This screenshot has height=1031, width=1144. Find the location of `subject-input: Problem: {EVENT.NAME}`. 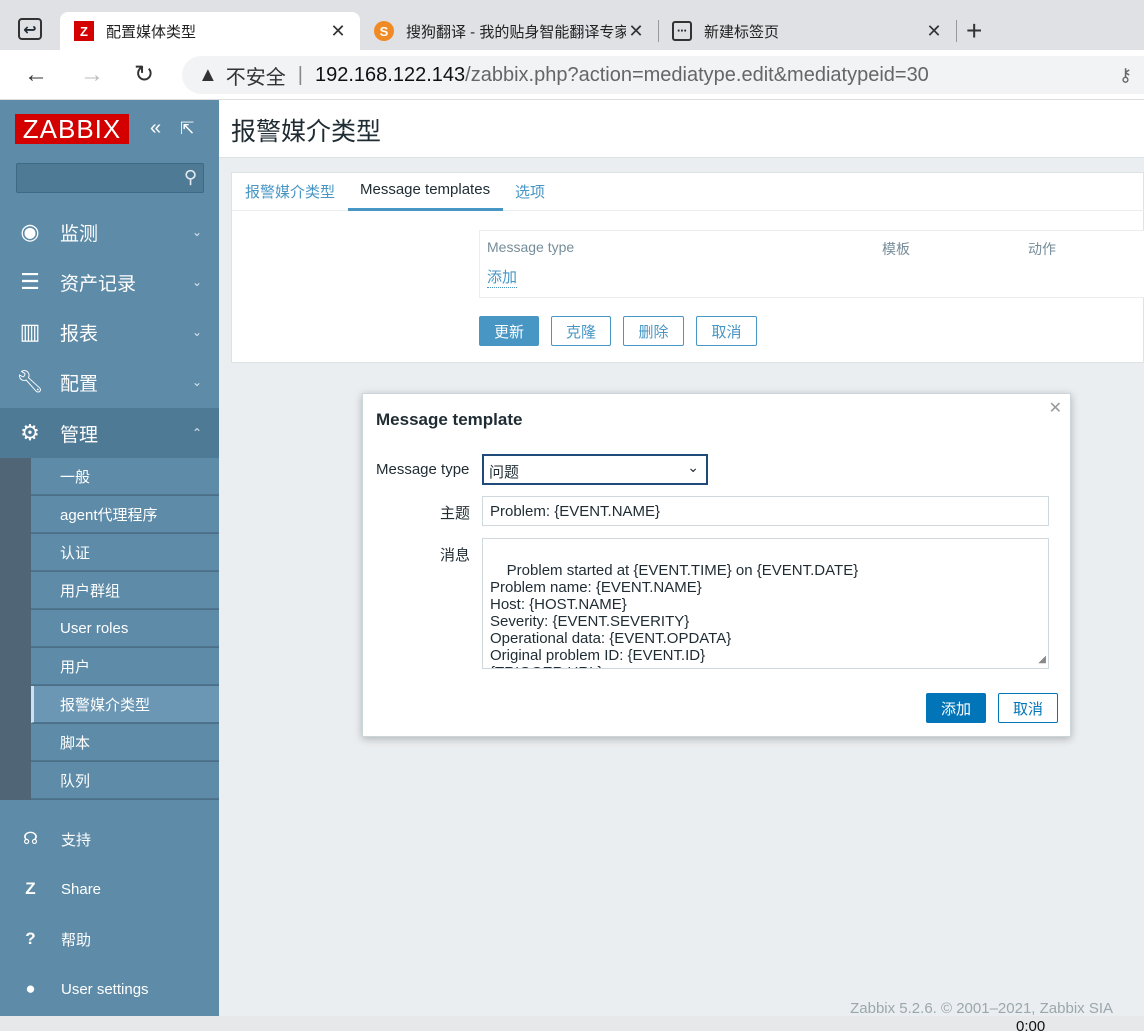

subject-input: Problem: {EVENT.NAME} is located at coordinates (765, 511).